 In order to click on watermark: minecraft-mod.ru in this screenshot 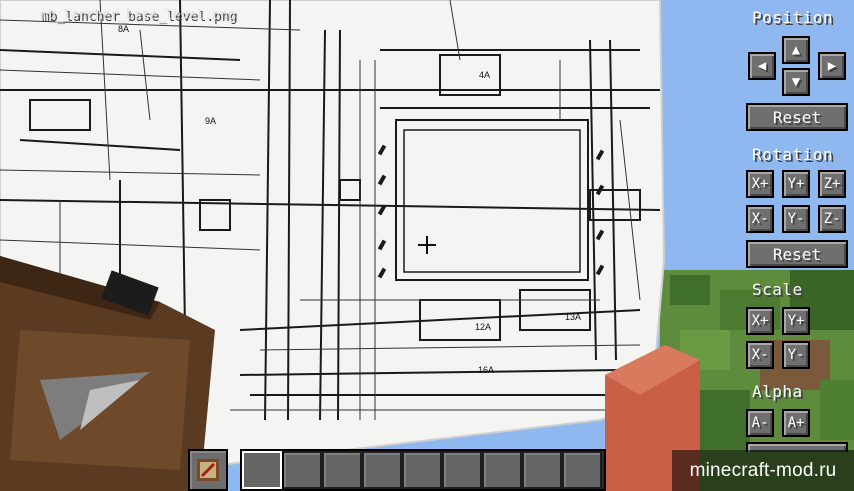, I will do `click(763, 470)`.